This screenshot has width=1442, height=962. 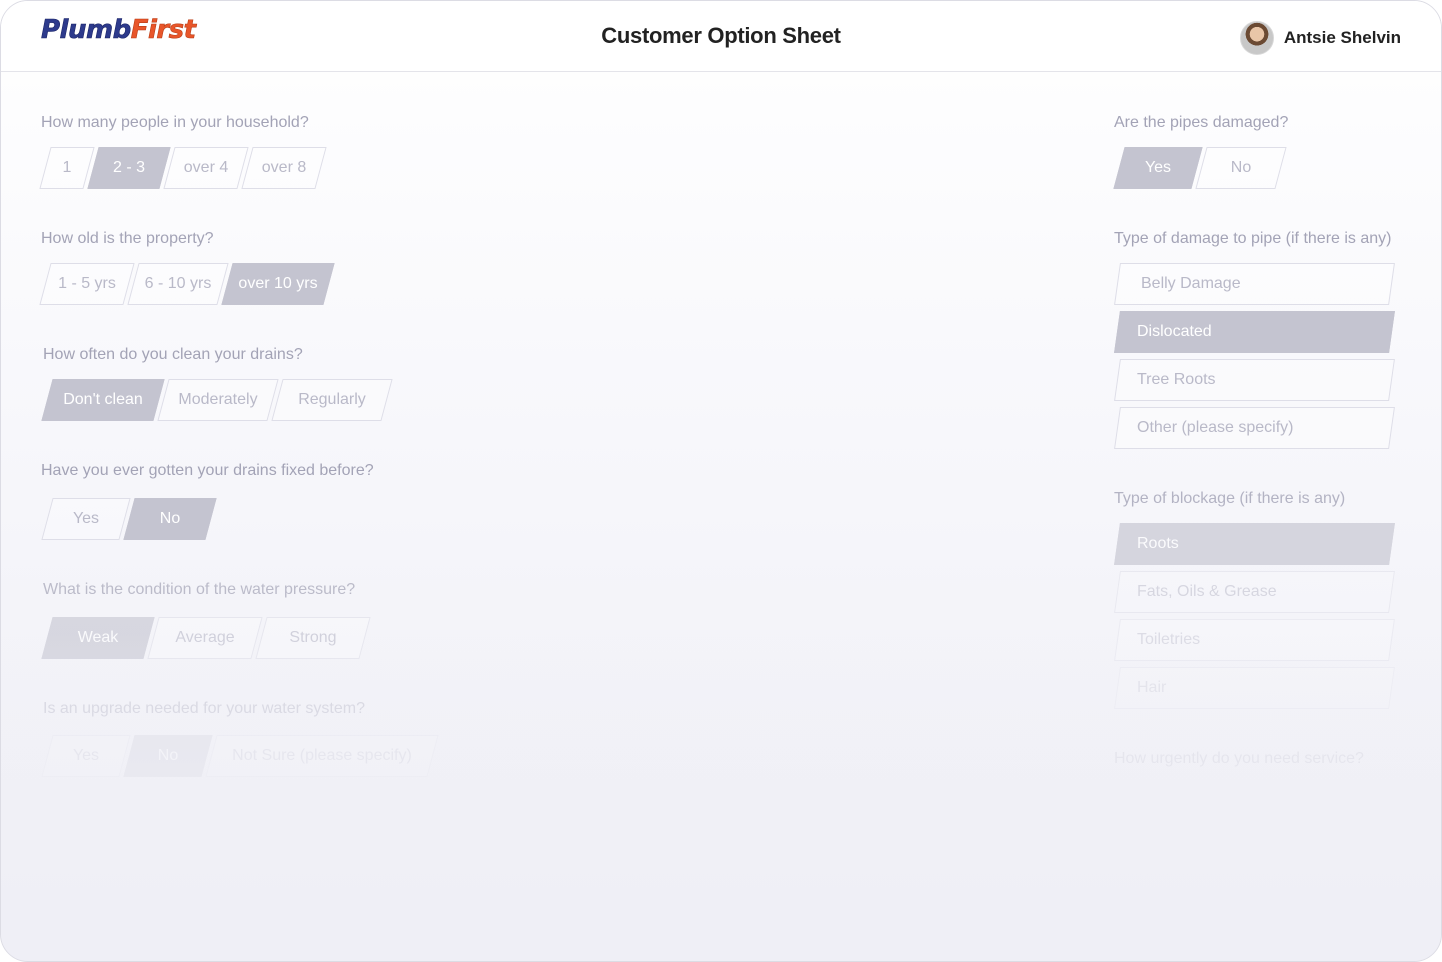 I want to click on option-pressure-weak: Weak, so click(x=98, y=638).